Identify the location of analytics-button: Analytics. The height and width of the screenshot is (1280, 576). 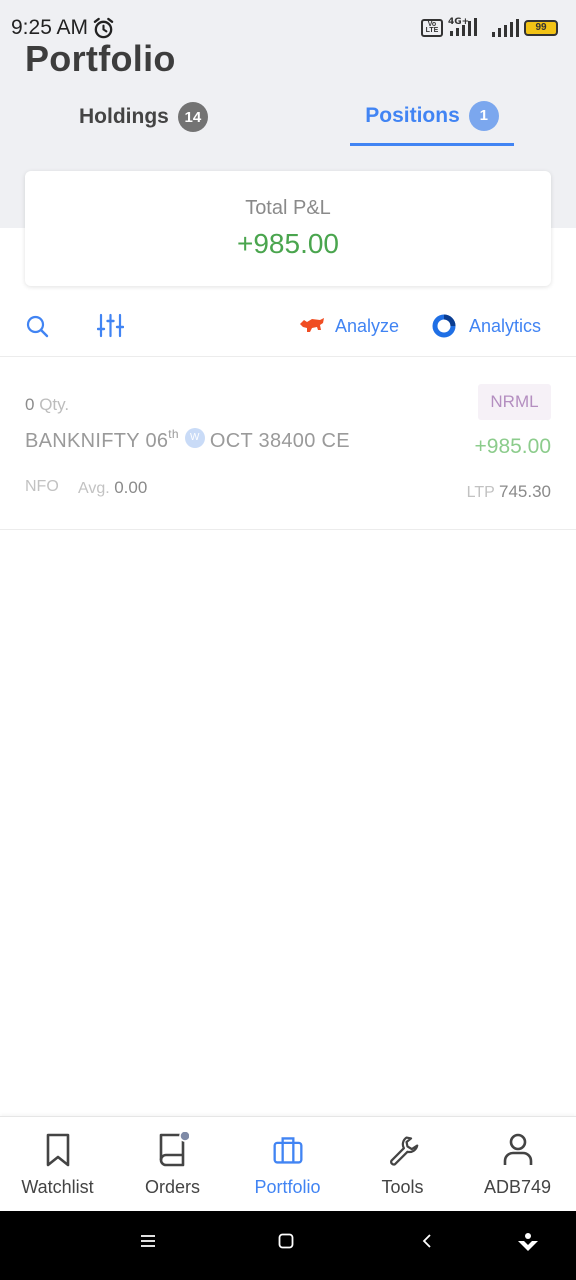
(486, 326).